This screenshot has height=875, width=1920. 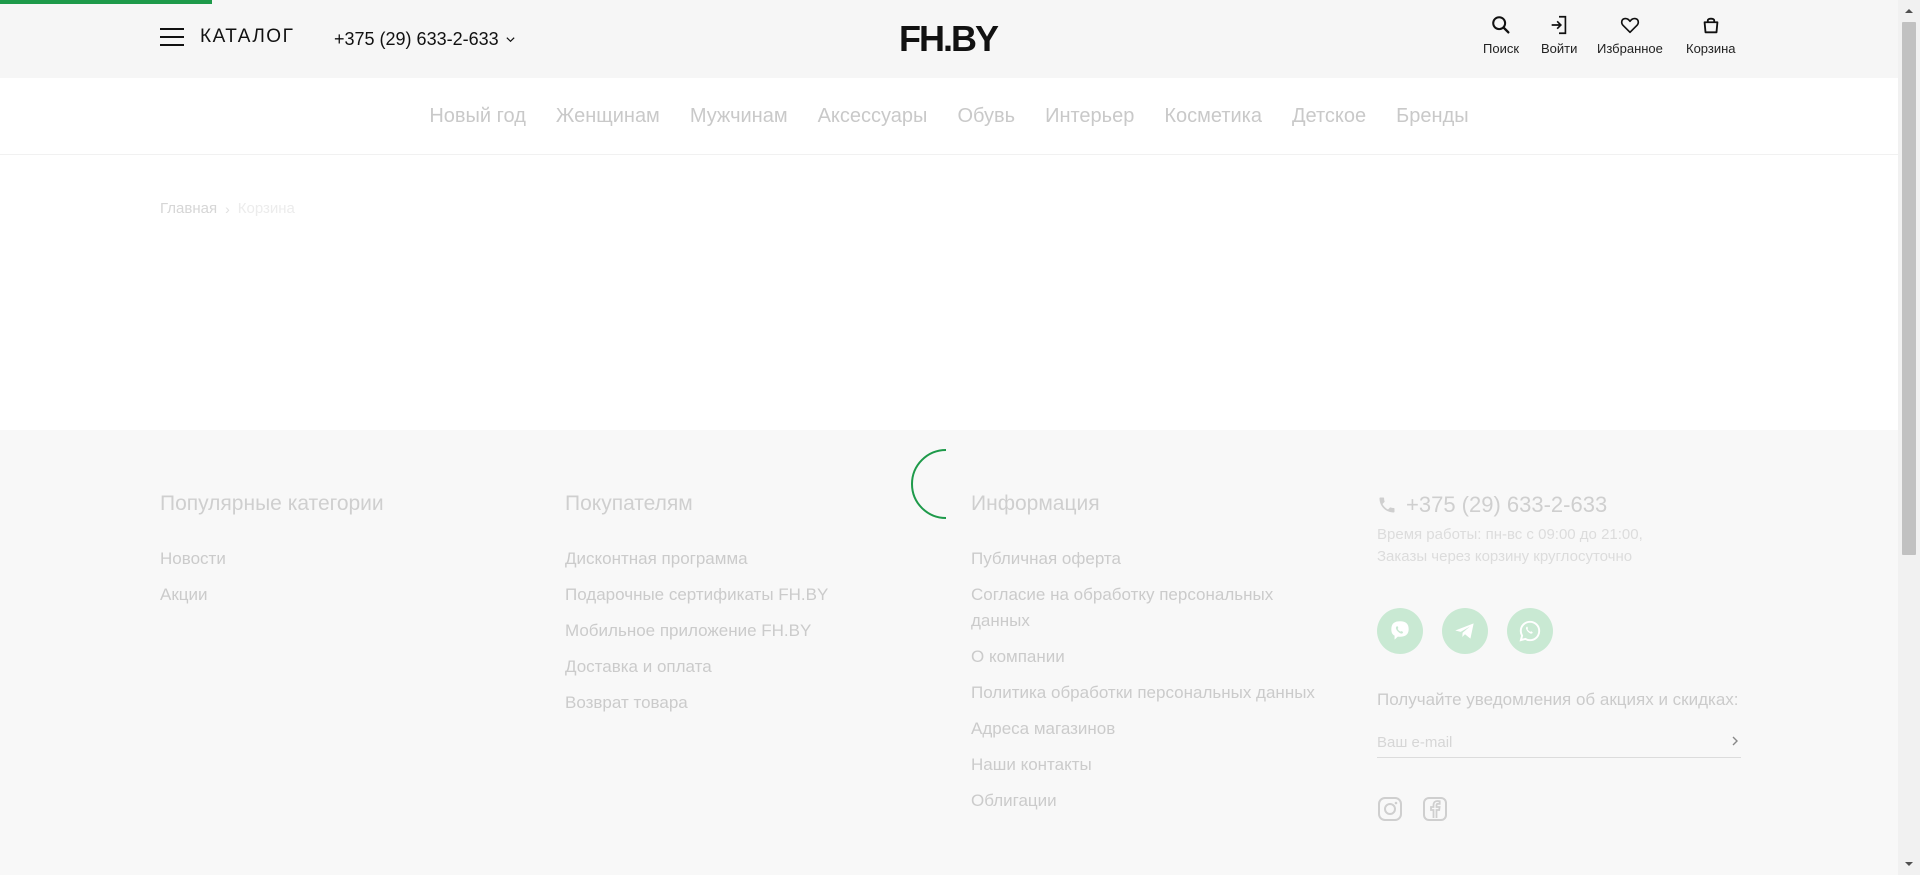 I want to click on footer-link-mobile-app: Мобильное приложение FH.BY, so click(x=696, y=631).